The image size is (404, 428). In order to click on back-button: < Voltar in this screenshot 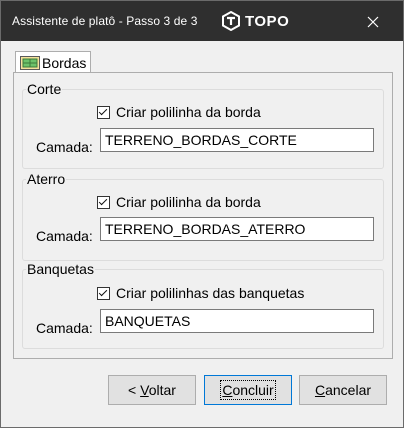, I will do `click(152, 390)`.